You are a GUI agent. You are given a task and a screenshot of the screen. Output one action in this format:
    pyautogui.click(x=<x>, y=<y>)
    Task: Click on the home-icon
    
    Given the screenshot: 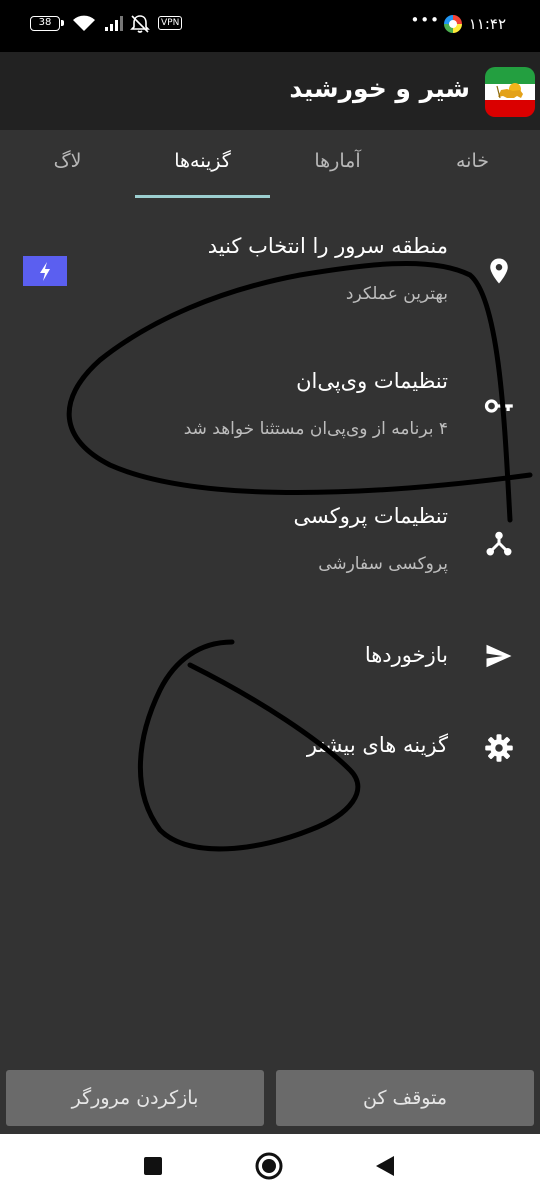 What is the action you would take?
    pyautogui.click(x=269, y=1166)
    